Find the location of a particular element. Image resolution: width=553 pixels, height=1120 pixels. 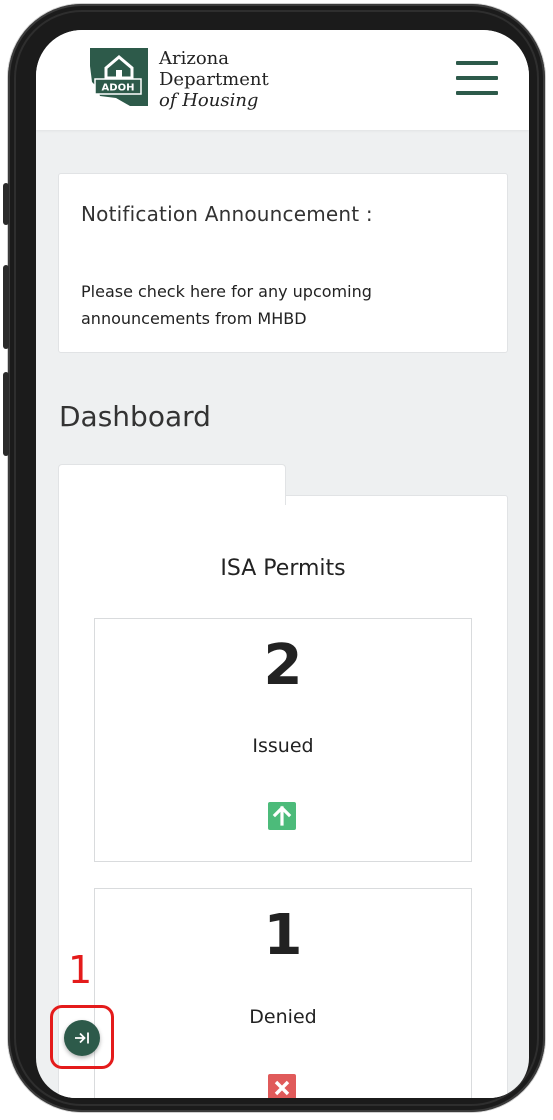

adoh-logo-icon: ADOH is located at coordinates (119, 79).